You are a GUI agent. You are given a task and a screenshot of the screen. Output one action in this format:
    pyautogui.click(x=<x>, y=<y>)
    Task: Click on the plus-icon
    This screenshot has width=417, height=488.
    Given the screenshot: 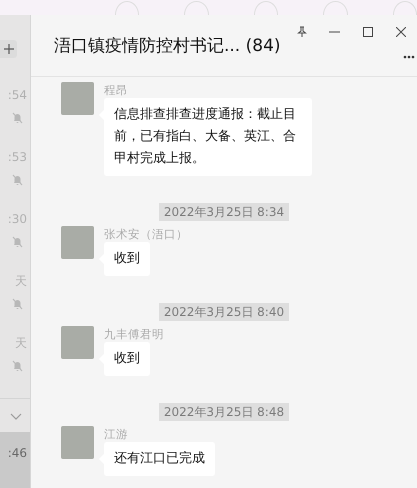 What is the action you would take?
    pyautogui.click(x=8, y=49)
    